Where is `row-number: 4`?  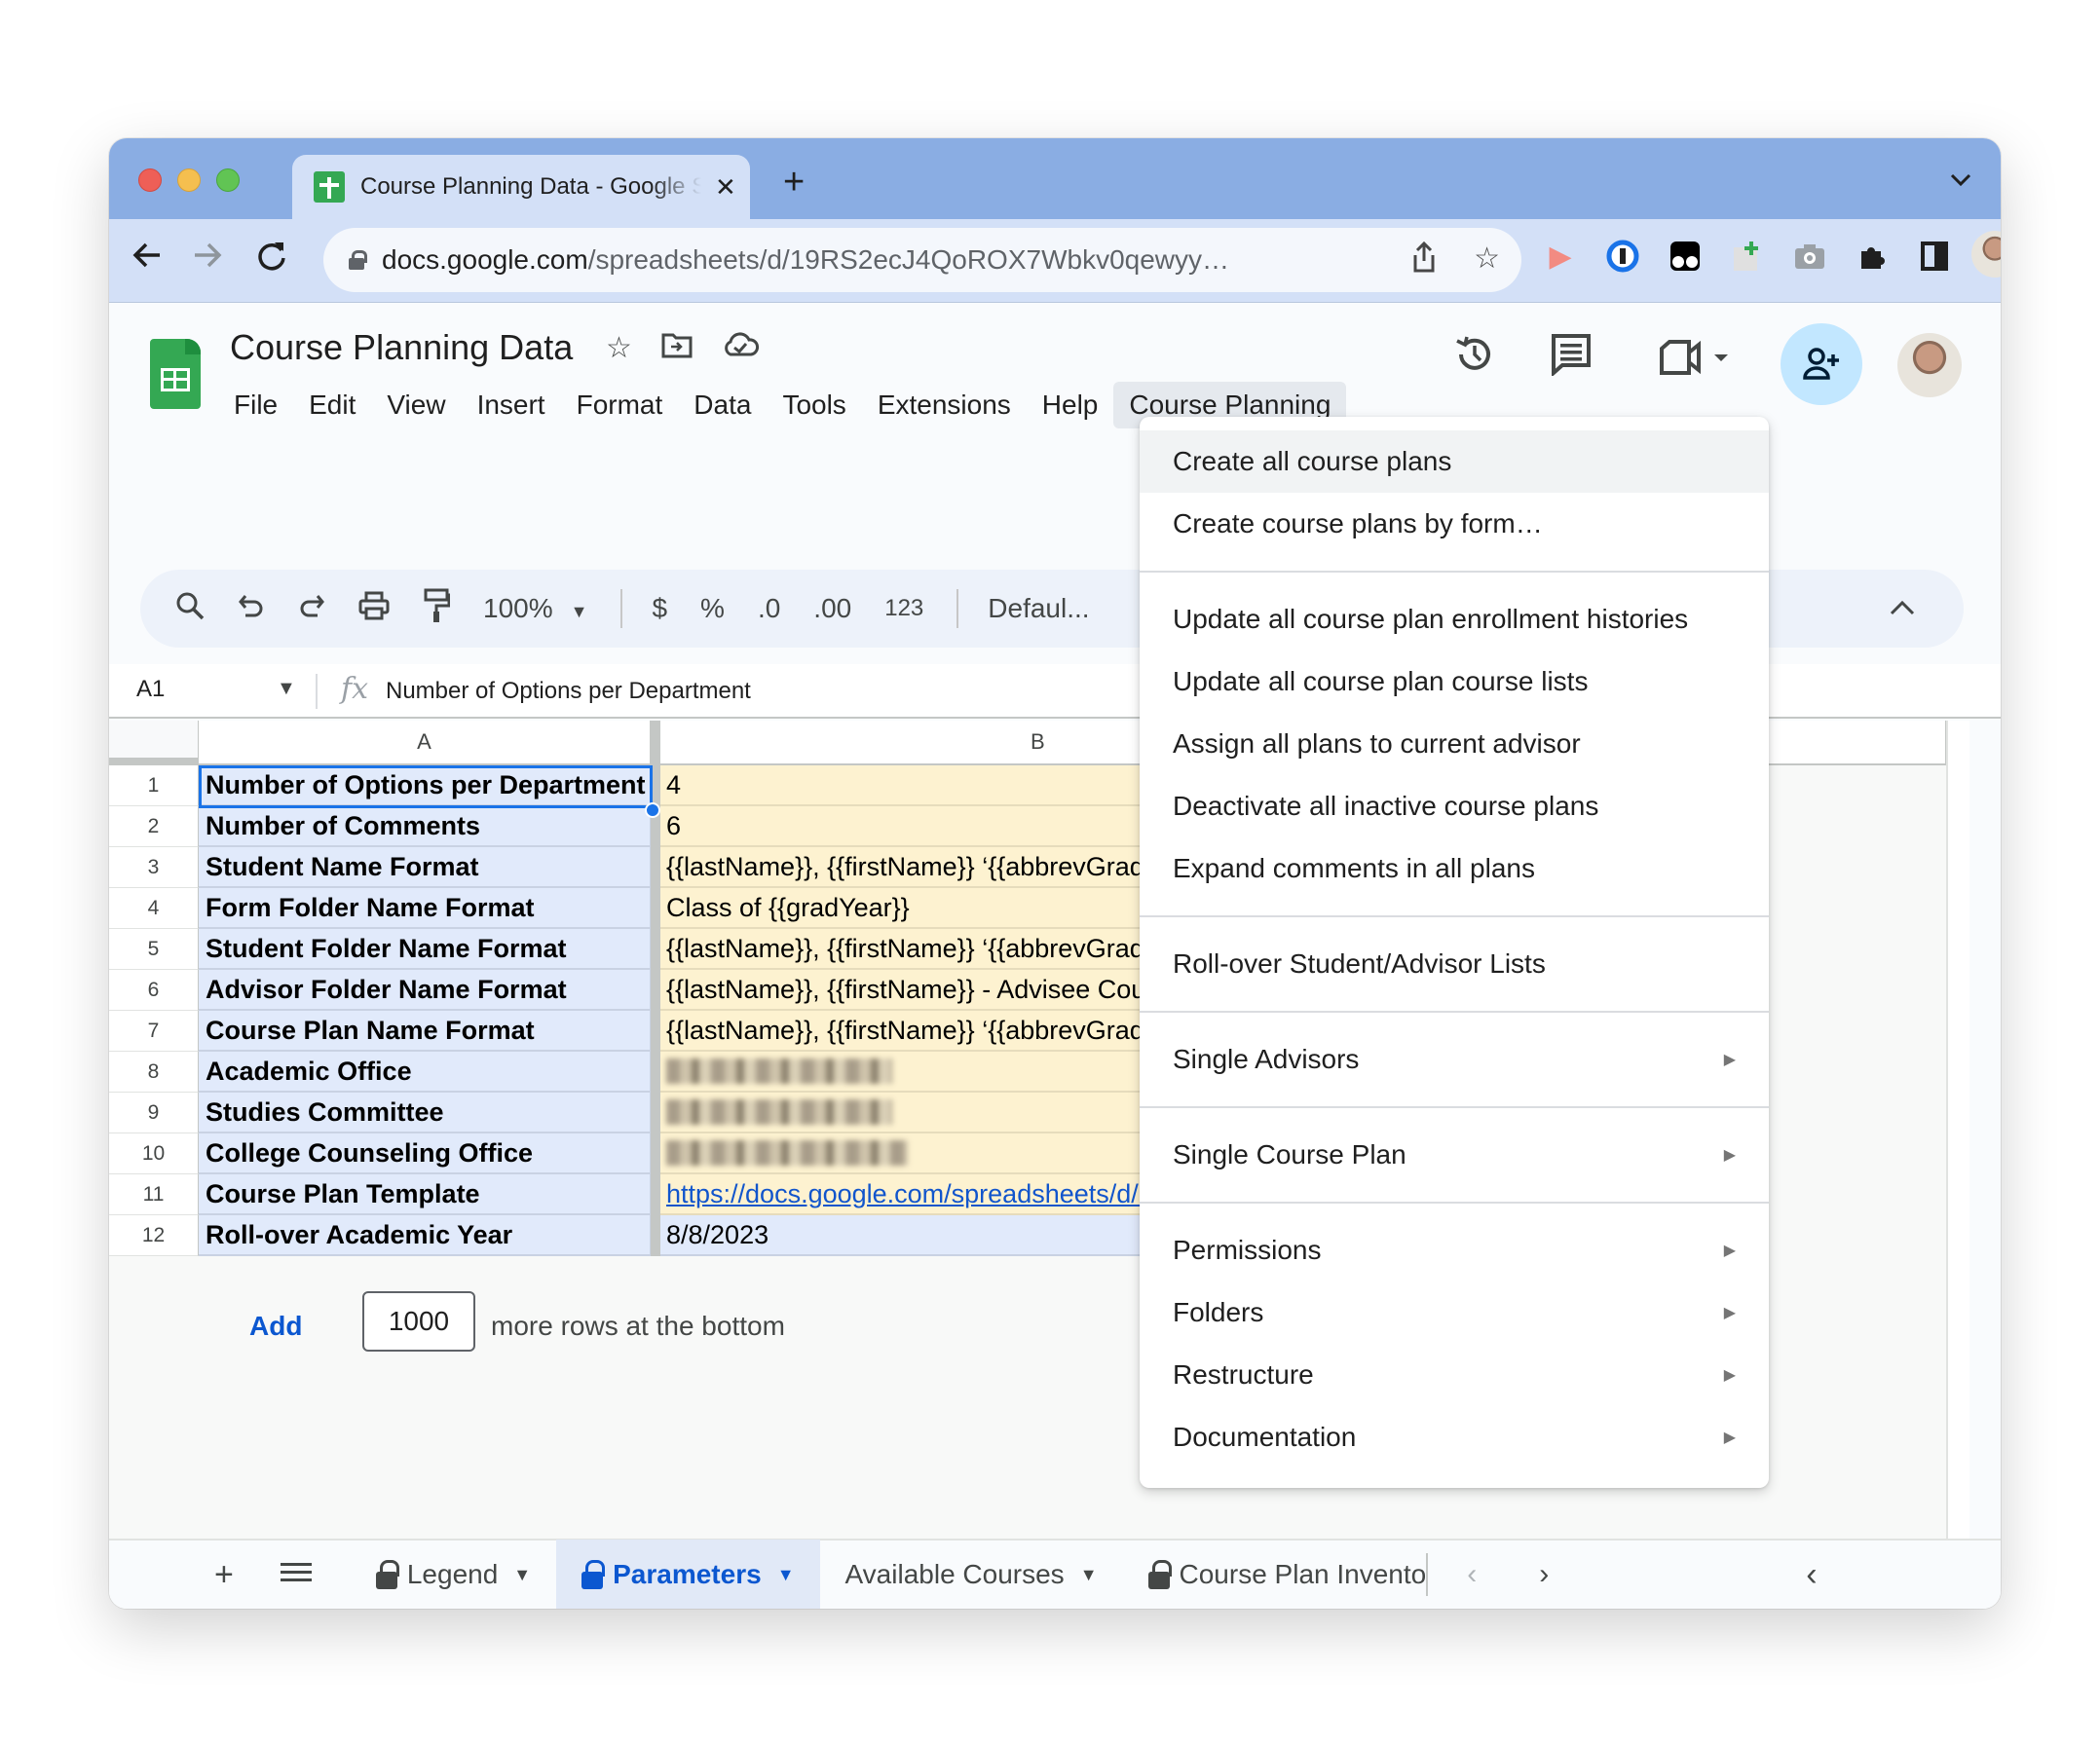
row-number: 4 is located at coordinates (154, 908).